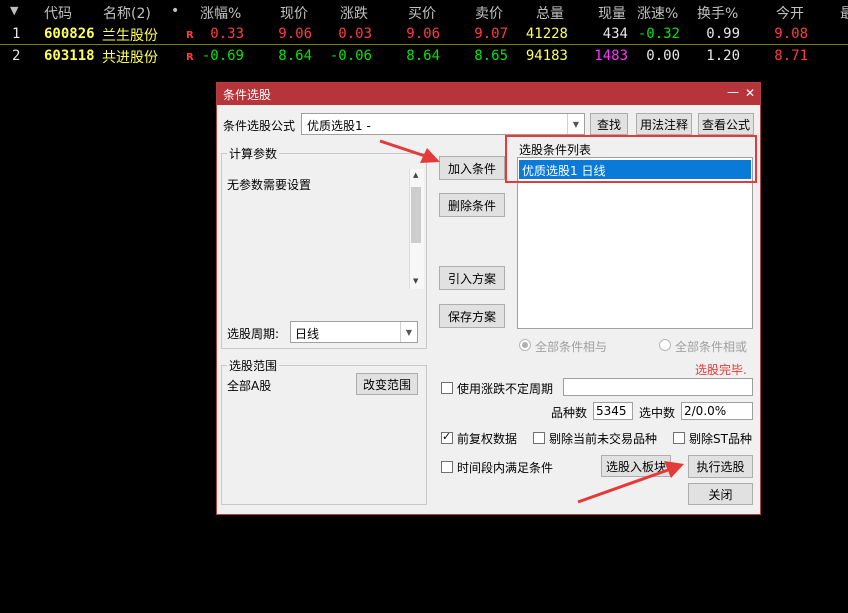  I want to click on arrow-to-add-condition, so click(409, 151).